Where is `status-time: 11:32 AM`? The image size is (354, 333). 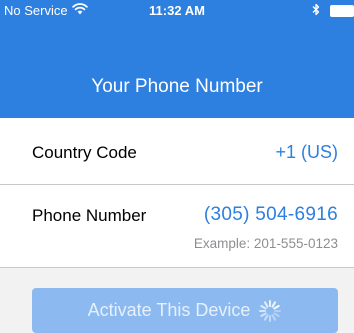 status-time: 11:32 AM is located at coordinates (177, 10).